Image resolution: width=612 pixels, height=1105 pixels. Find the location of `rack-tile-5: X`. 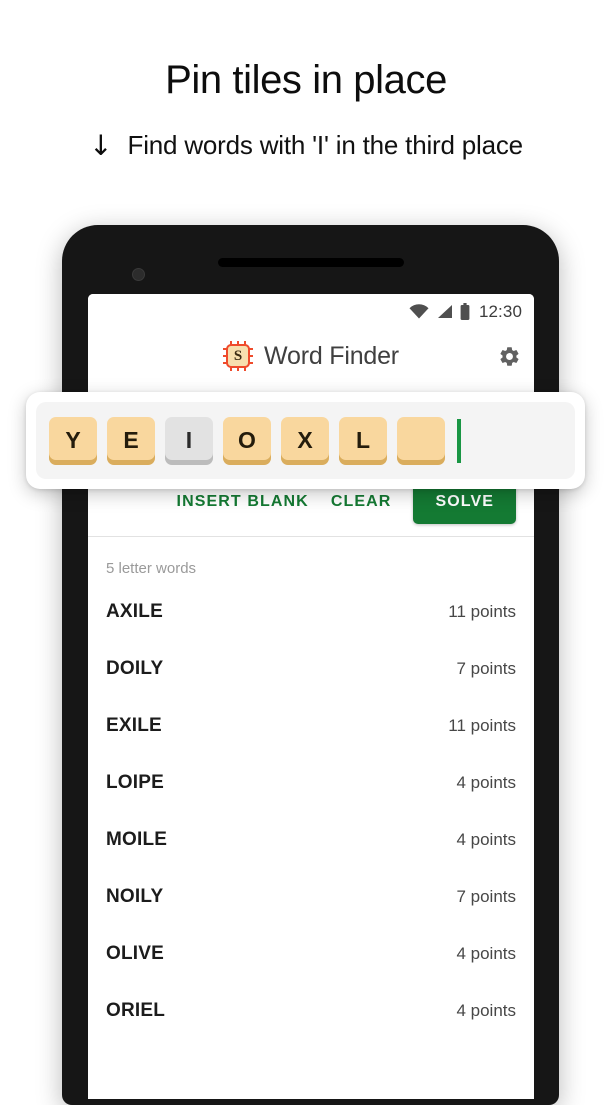

rack-tile-5: X is located at coordinates (305, 440).